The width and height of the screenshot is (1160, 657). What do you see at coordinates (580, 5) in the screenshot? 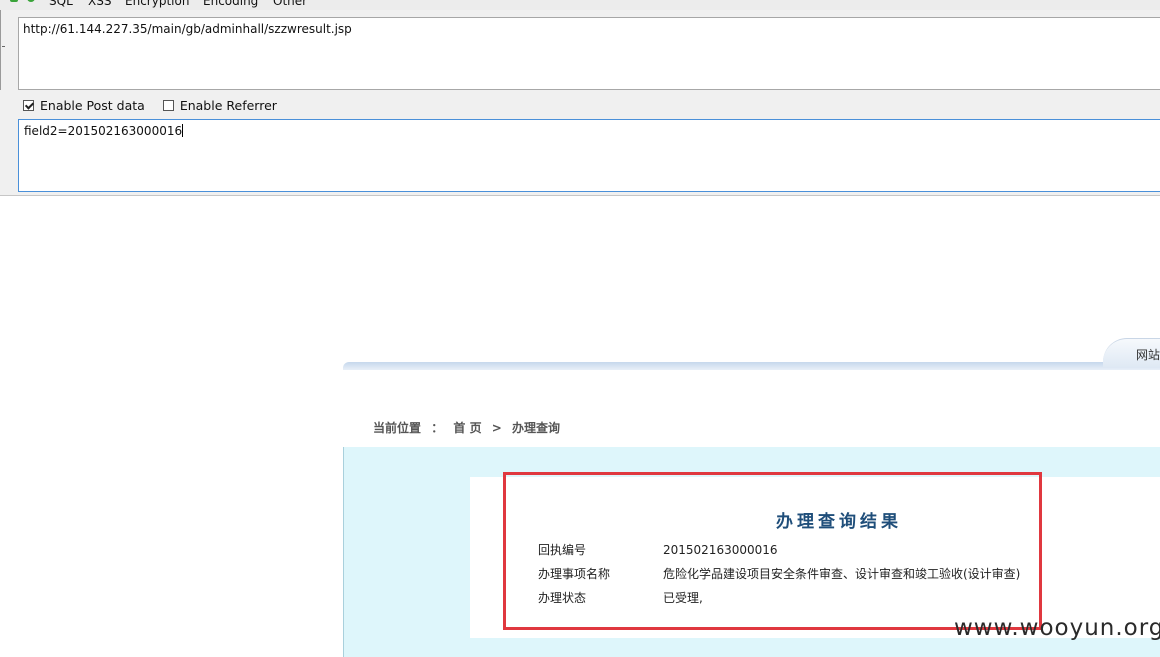
I see `hackbar-toolbar: SQL▾ XSS▾ Encryption▾ Encoding▾ Other▾` at bounding box center [580, 5].